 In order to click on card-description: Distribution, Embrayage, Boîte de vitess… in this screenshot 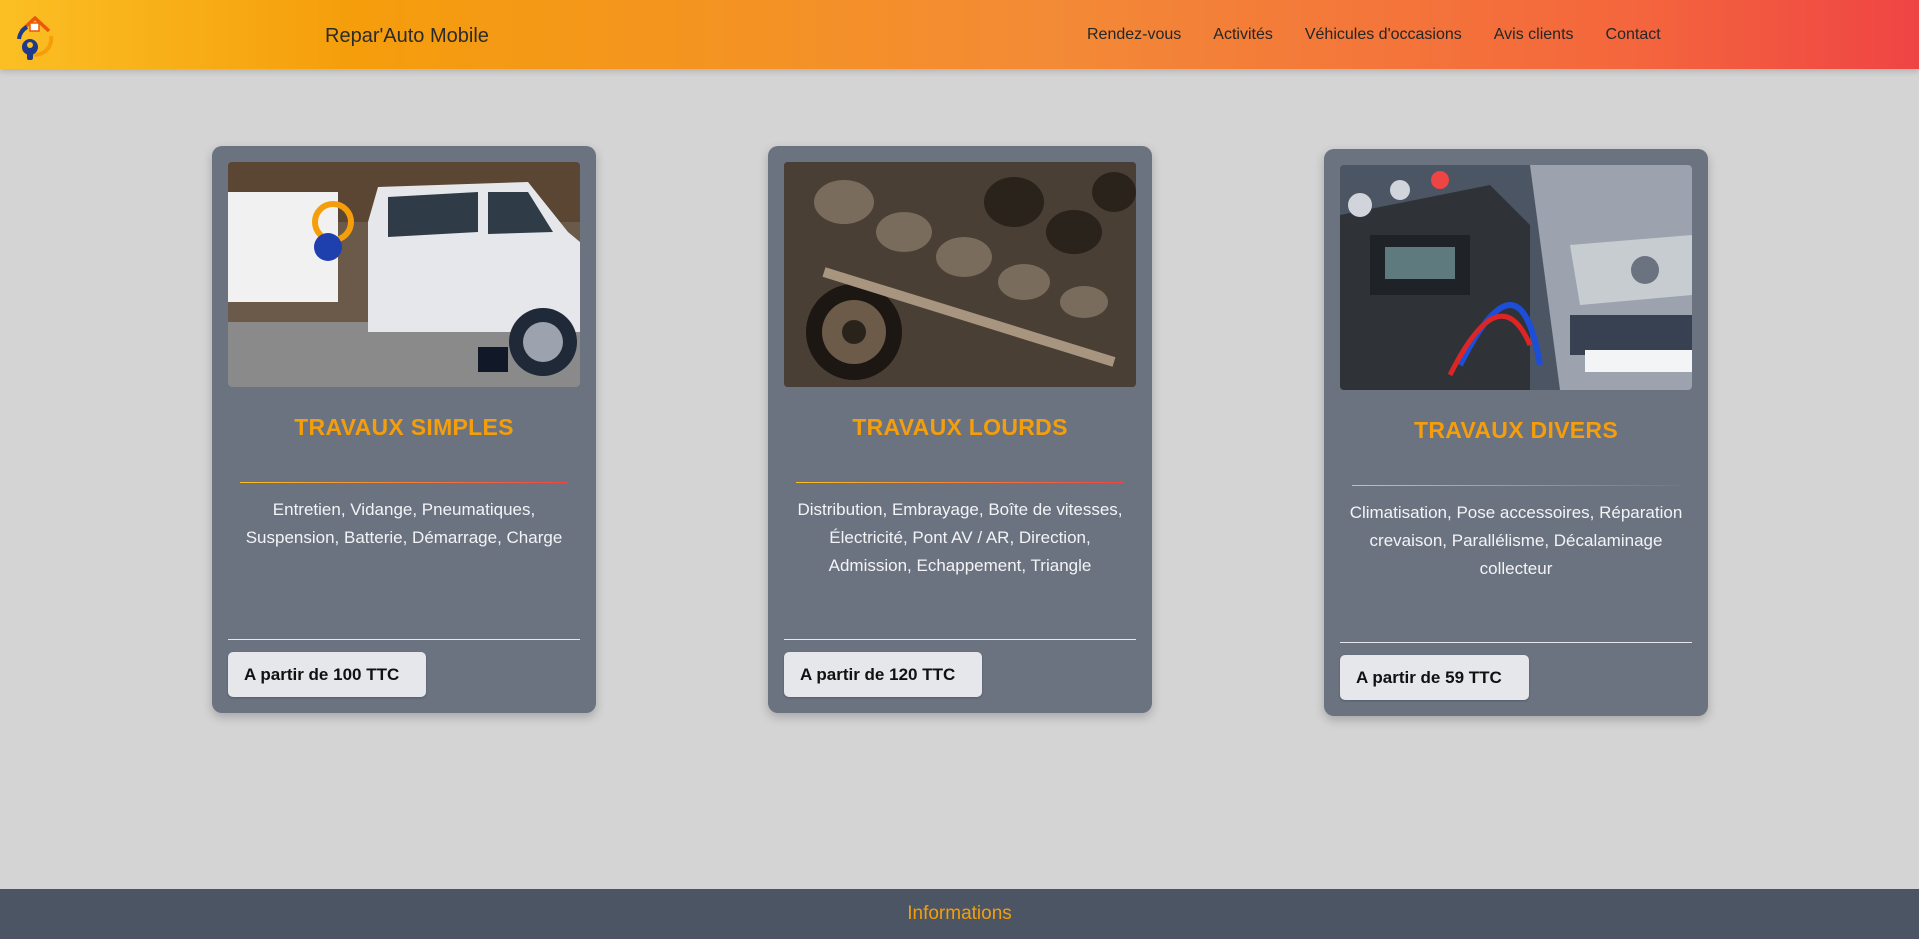, I will do `click(960, 537)`.